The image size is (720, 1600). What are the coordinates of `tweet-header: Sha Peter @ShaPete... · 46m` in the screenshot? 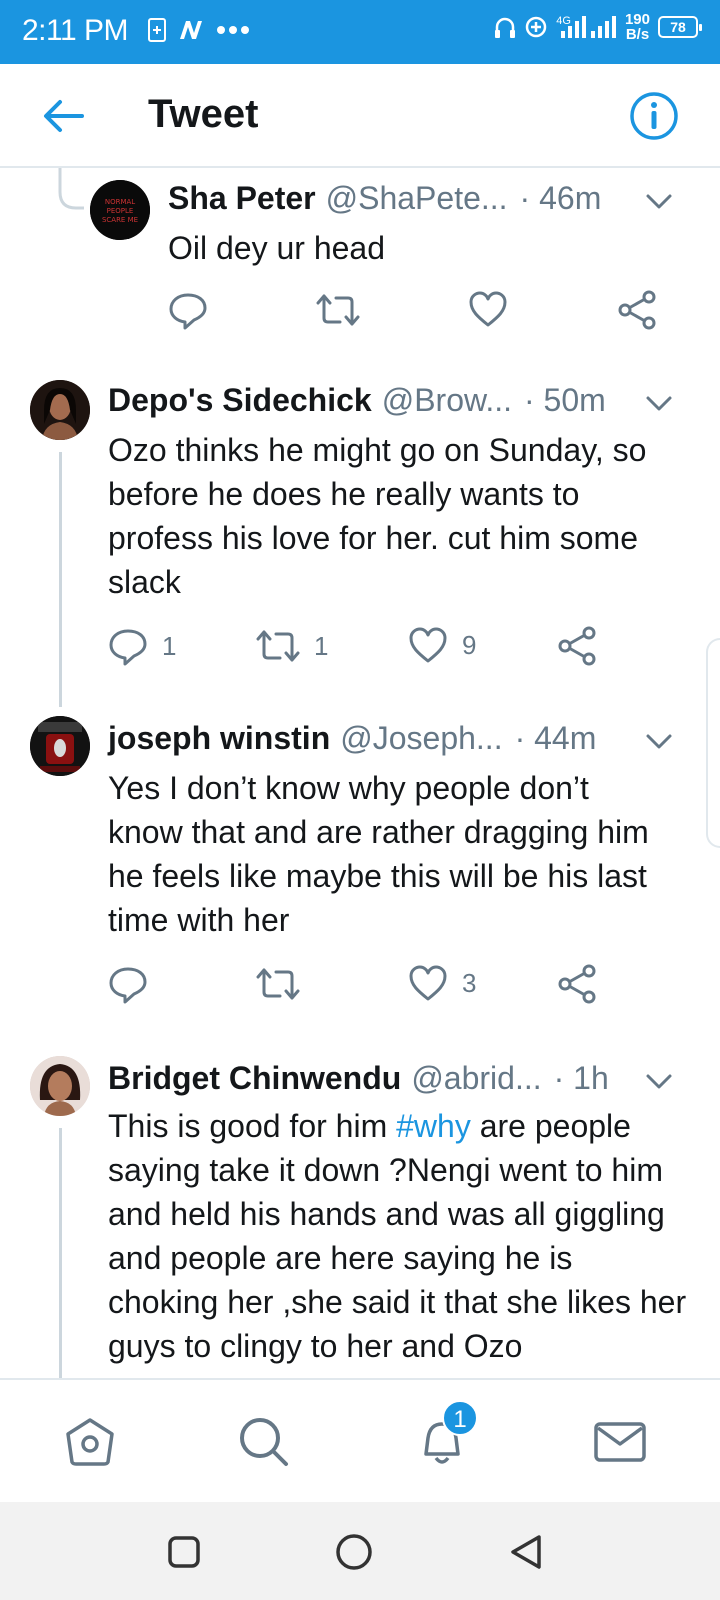 It's located at (384, 198).